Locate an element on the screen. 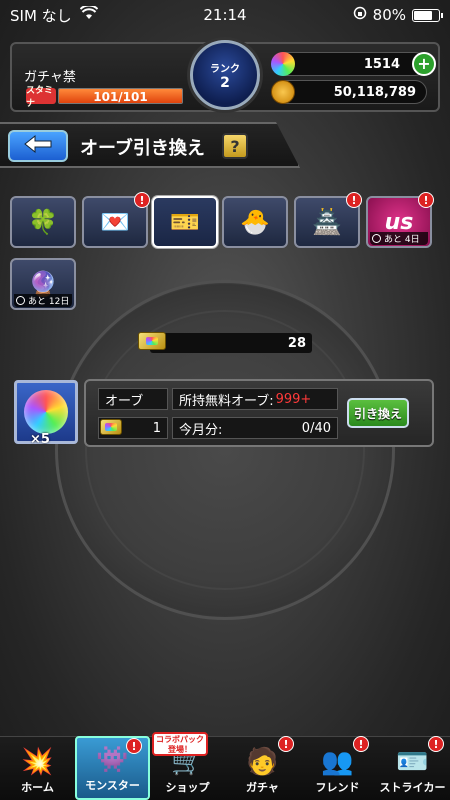 Image resolution: width=450 pixels, height=800 pixels. nav-item: 💥 ホーム is located at coordinates (37, 768).